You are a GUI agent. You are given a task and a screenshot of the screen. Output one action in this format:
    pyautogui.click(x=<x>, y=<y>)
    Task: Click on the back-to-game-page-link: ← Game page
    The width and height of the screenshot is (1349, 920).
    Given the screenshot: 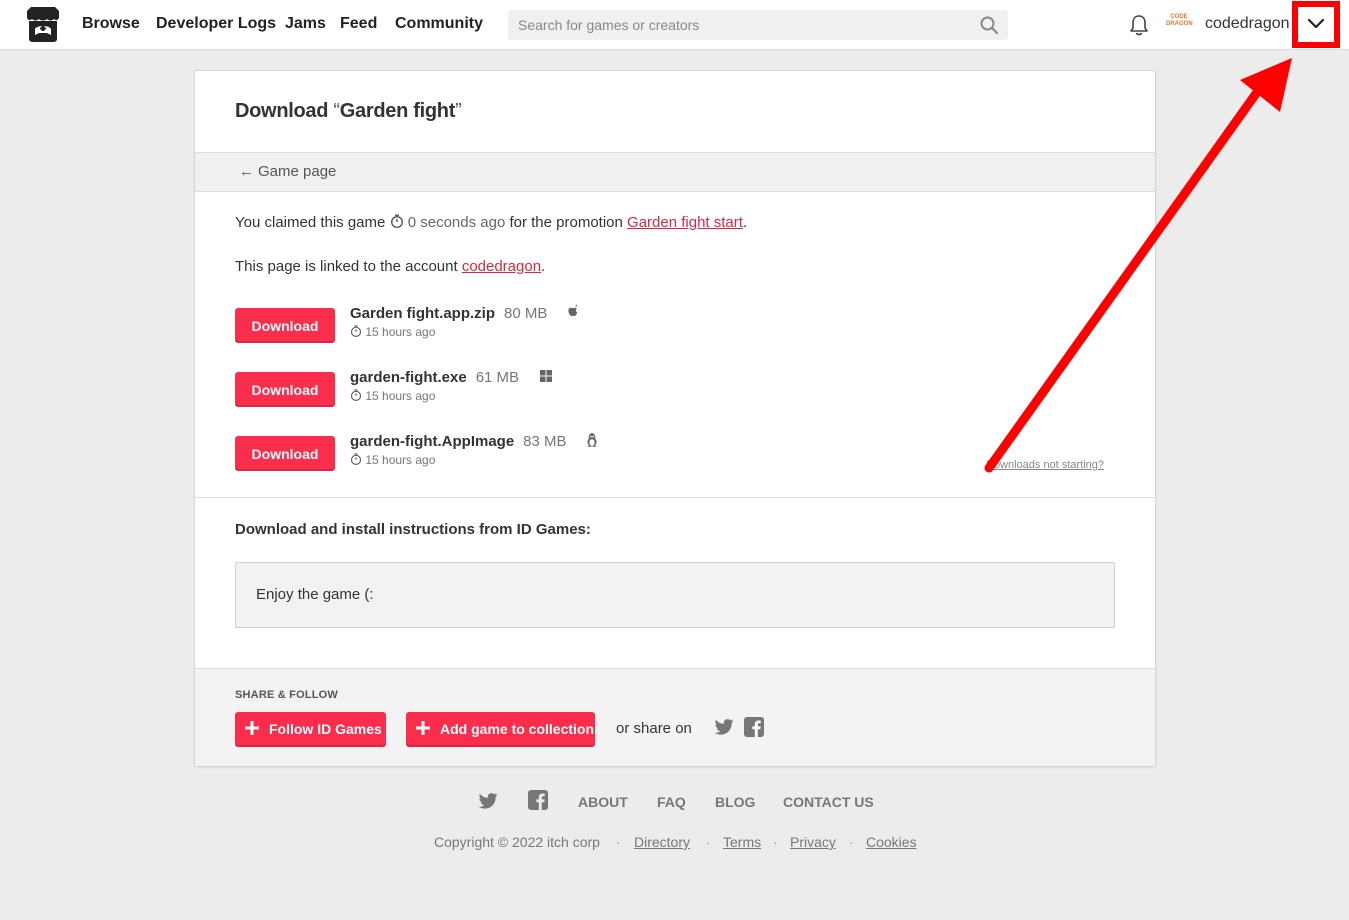 What is the action you would take?
    pyautogui.click(x=287, y=171)
    